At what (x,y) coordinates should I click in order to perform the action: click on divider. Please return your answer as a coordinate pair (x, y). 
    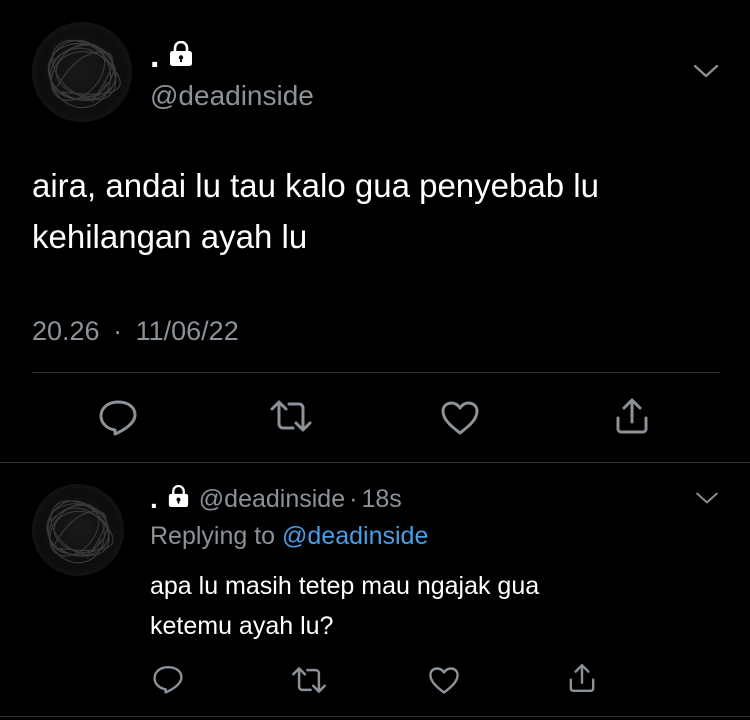
    Looking at the image, I should click on (376, 372).